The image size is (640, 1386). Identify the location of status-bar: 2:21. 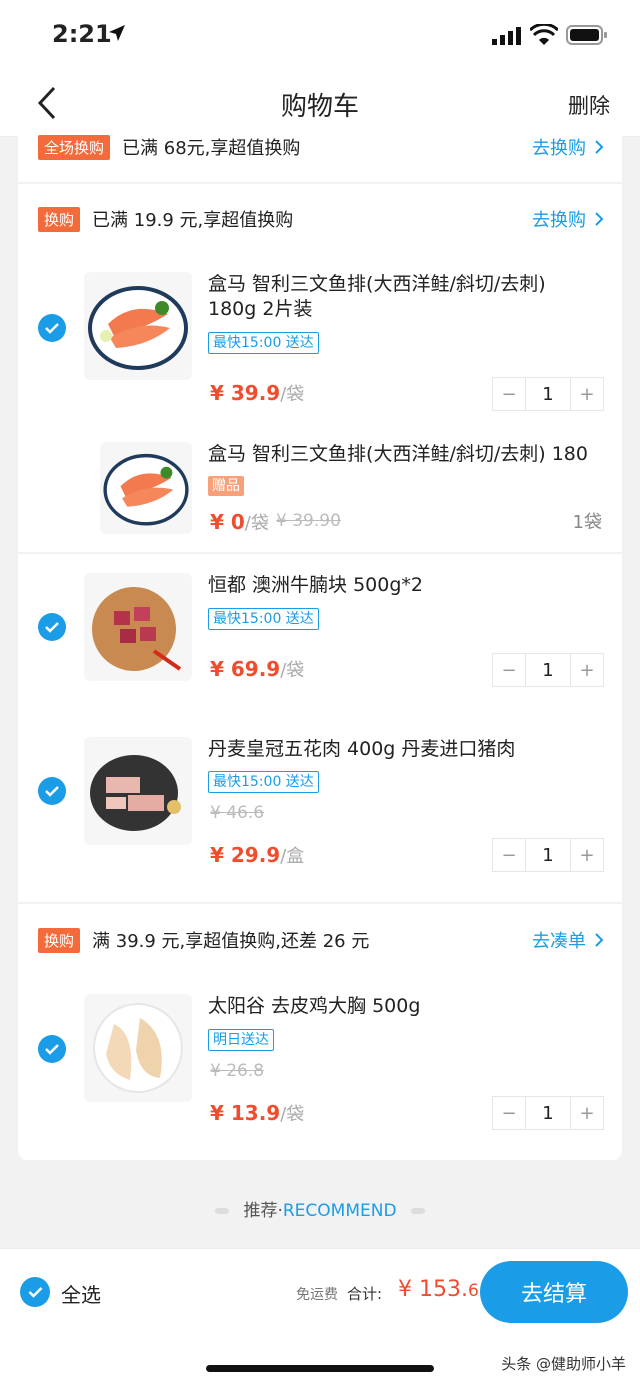
(320, 35).